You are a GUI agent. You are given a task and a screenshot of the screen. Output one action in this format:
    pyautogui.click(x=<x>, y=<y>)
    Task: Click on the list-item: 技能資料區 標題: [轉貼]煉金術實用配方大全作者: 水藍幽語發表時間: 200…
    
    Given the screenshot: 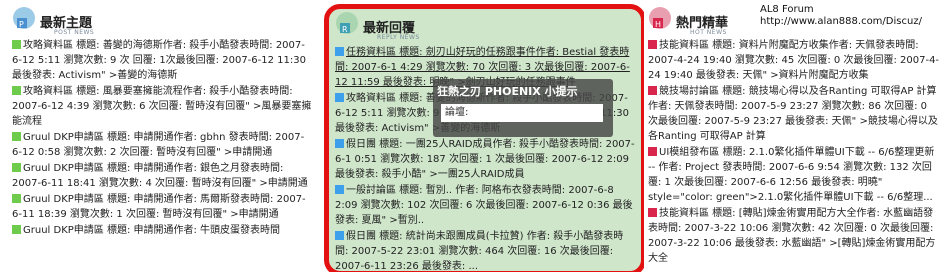 What is the action you would take?
    pyautogui.click(x=794, y=236)
    